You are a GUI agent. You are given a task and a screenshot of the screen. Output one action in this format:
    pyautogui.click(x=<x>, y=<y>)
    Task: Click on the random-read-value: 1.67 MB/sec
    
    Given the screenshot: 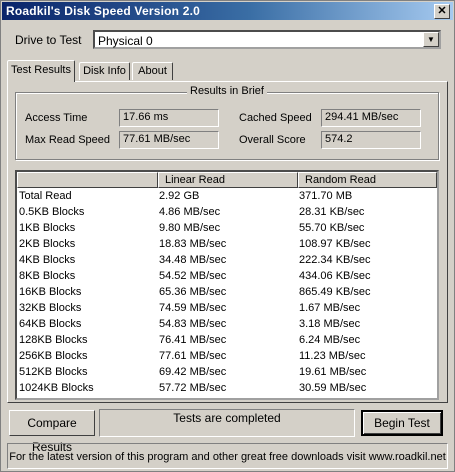 What is the action you would take?
    pyautogui.click(x=330, y=308)
    